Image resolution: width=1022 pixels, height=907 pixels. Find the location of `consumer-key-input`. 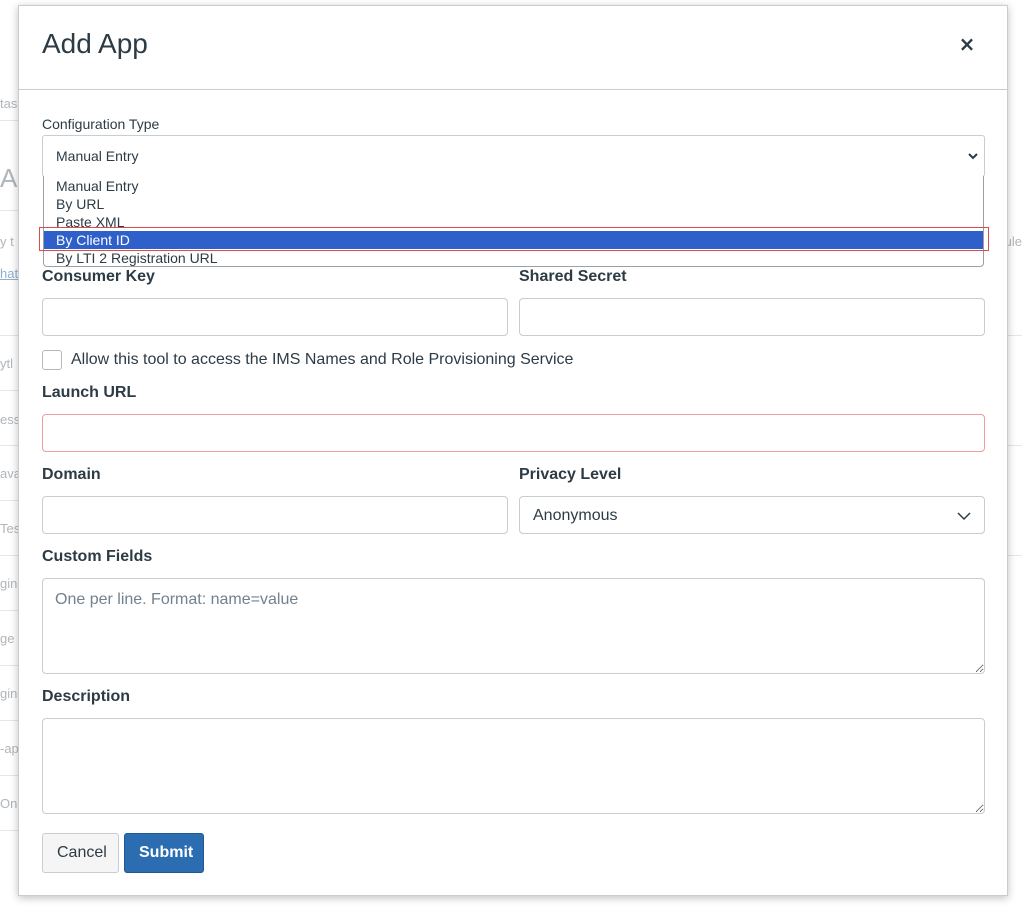

consumer-key-input is located at coordinates (275, 317).